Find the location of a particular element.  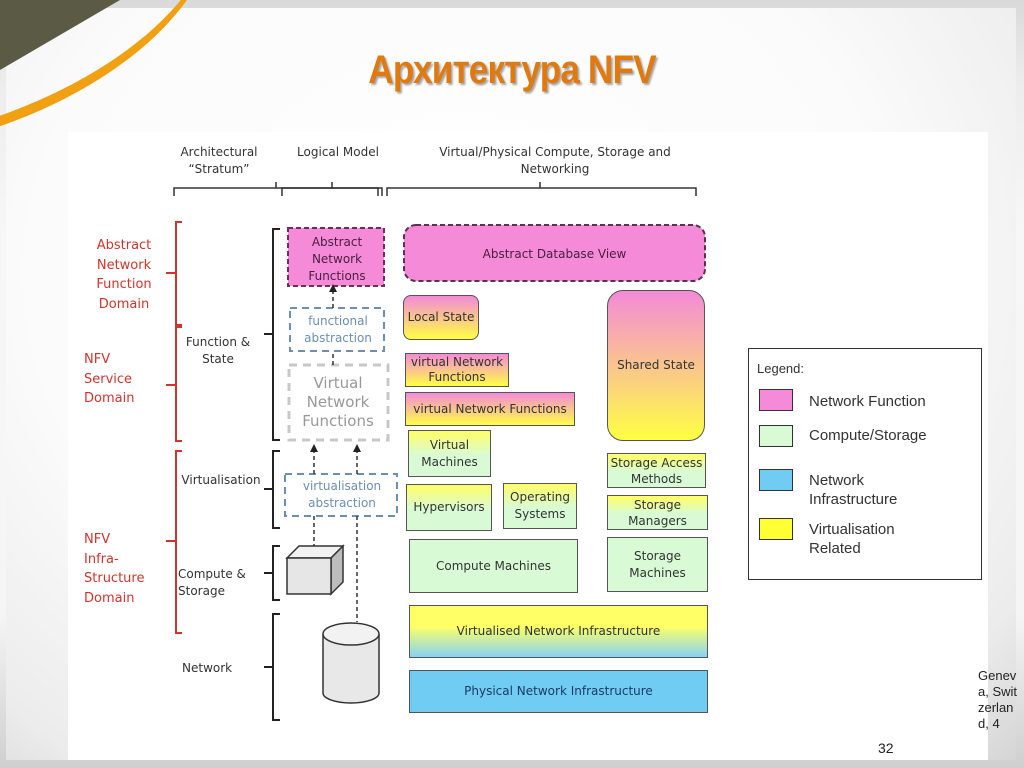

cube-icon is located at coordinates (315, 570).